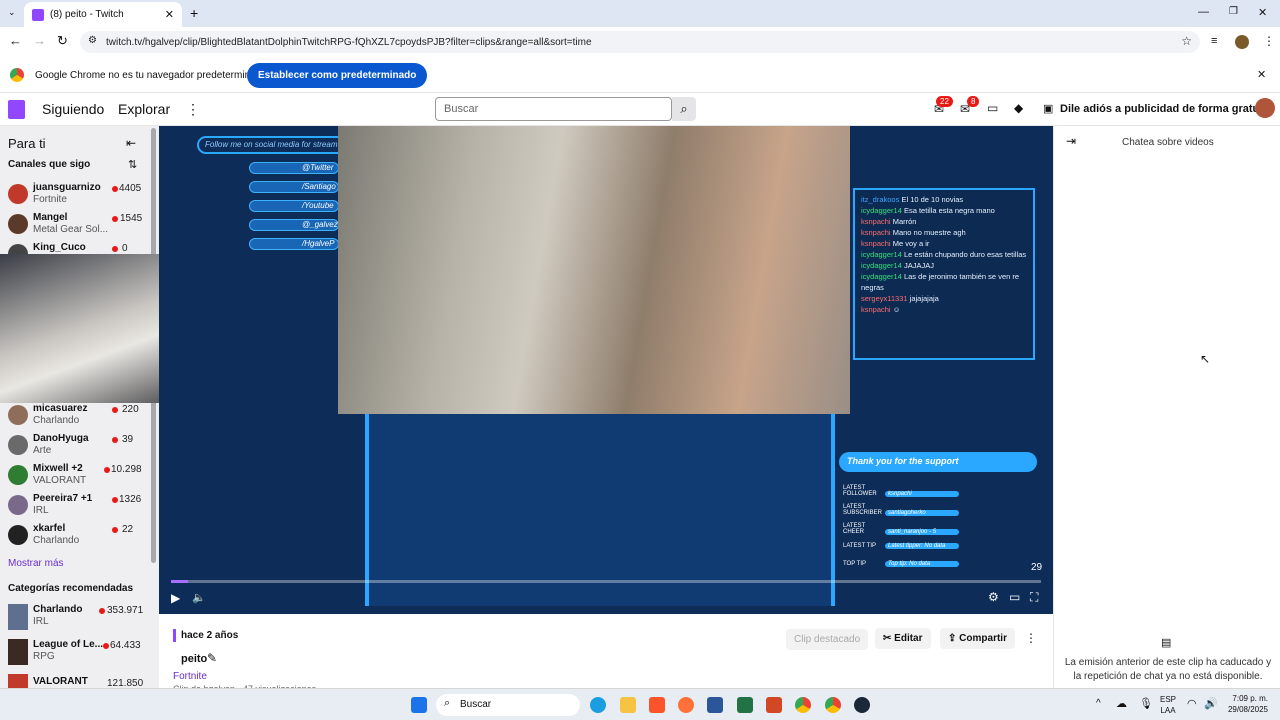 This screenshot has width=1280, height=720. I want to click on viewer-count: 353.971, so click(125, 610).